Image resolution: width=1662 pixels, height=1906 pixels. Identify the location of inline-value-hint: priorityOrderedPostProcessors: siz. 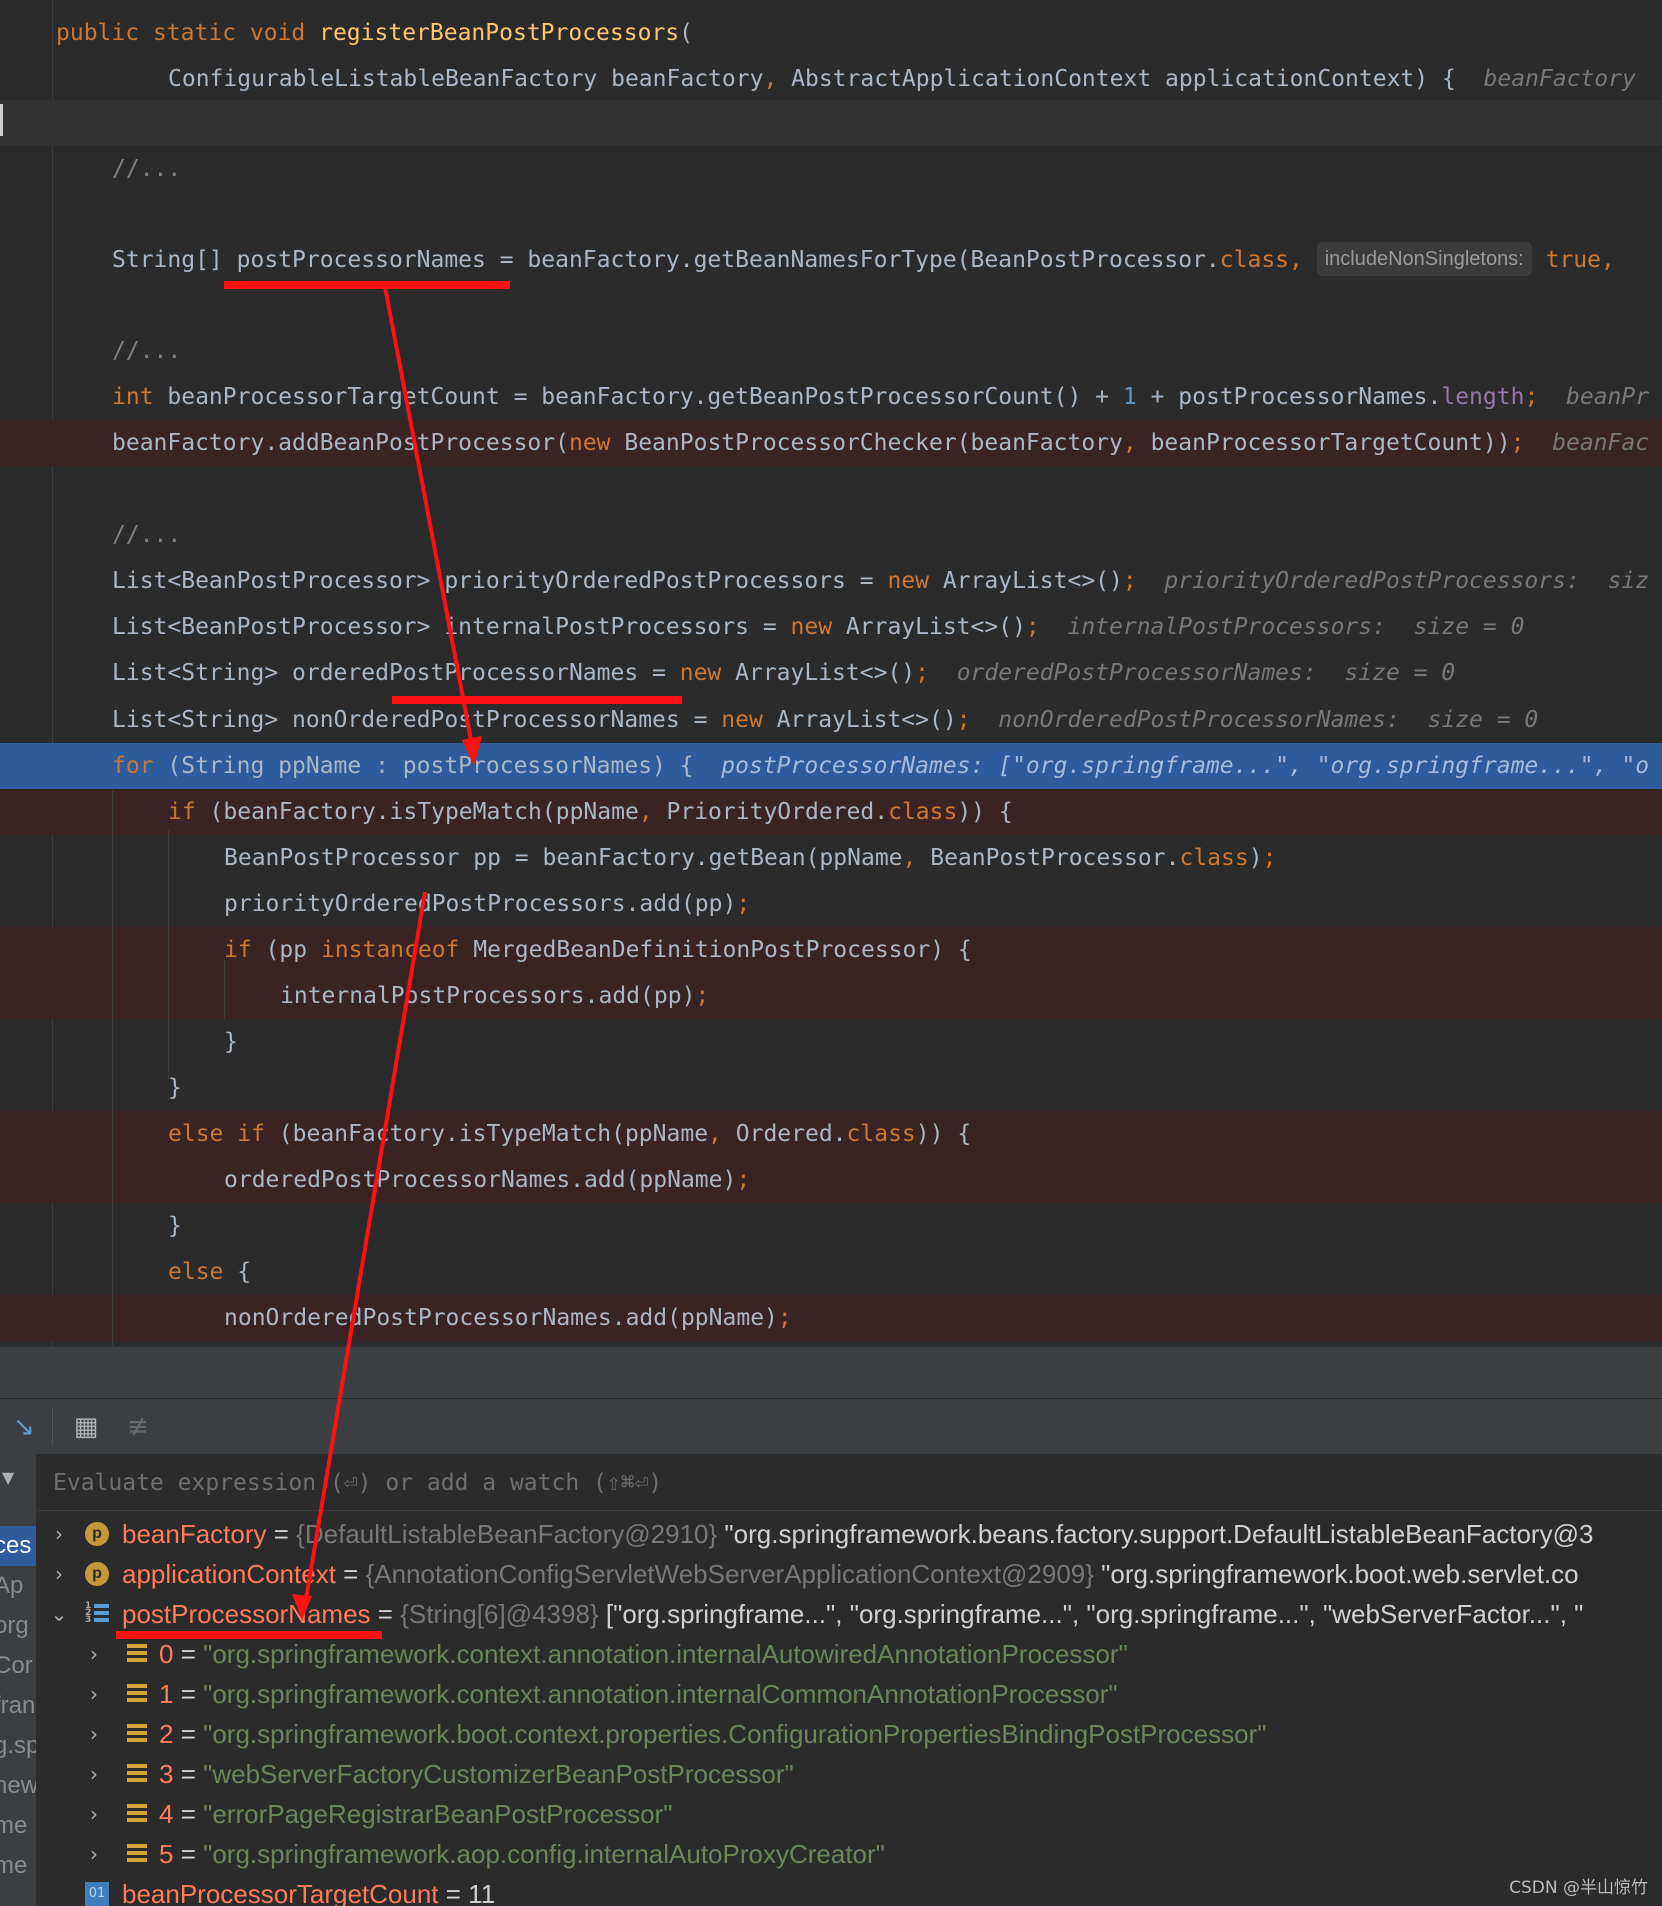
(1407, 581).